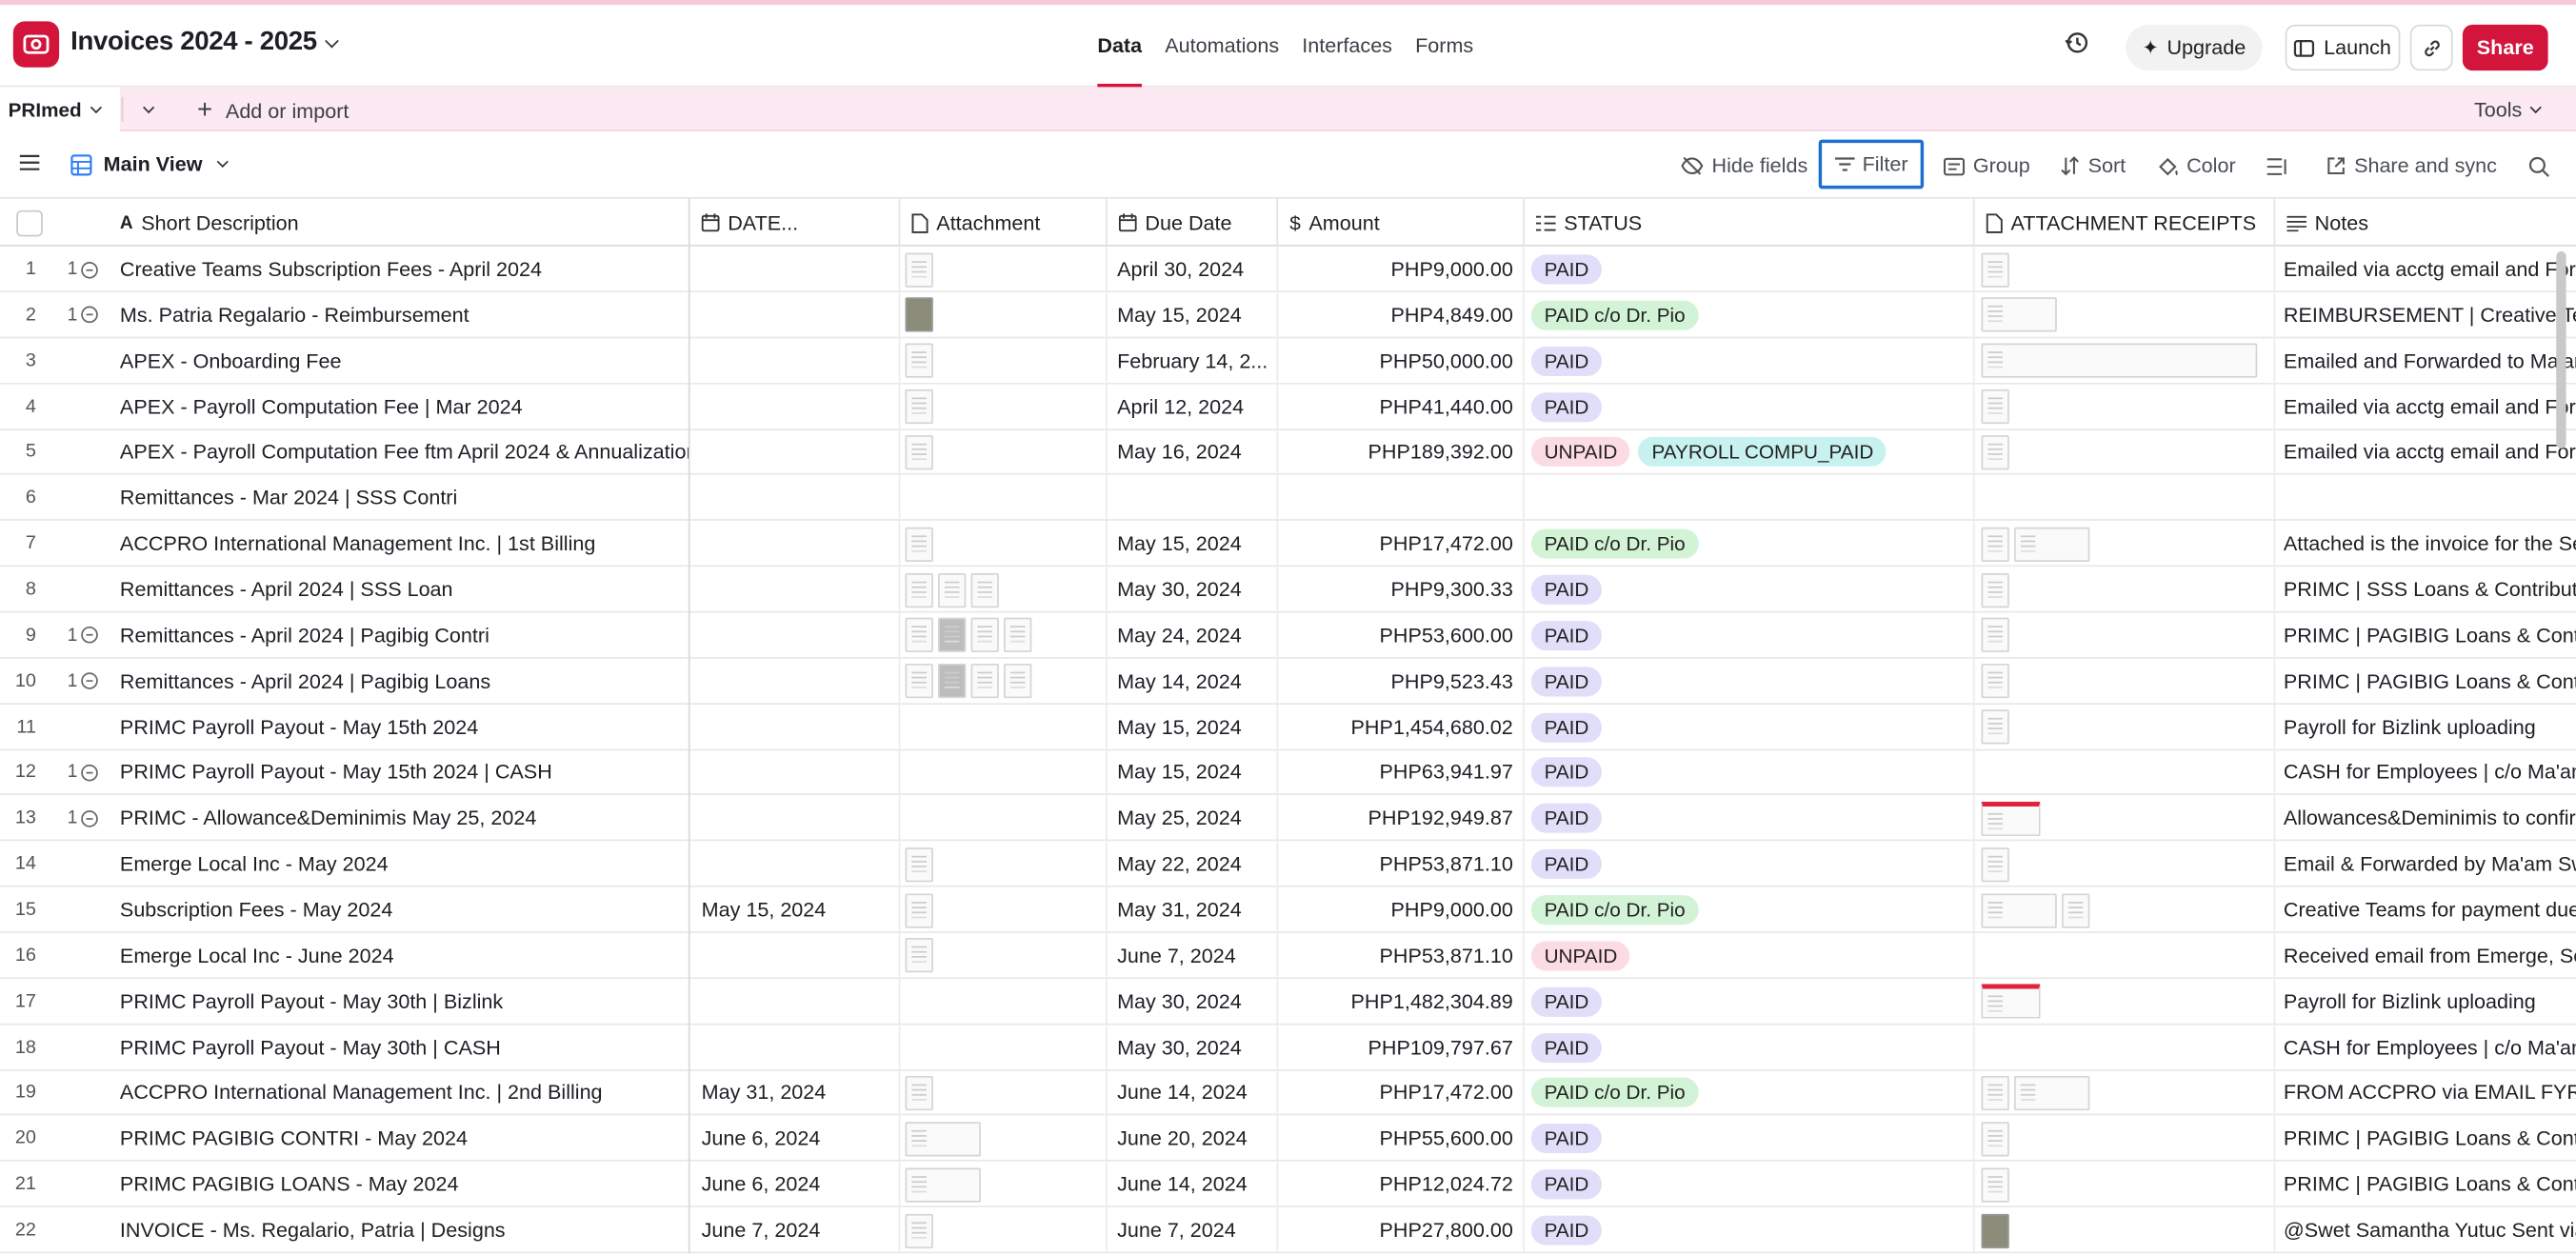  Describe the element at coordinates (1987, 166) in the screenshot. I see `group-button: Group` at that location.